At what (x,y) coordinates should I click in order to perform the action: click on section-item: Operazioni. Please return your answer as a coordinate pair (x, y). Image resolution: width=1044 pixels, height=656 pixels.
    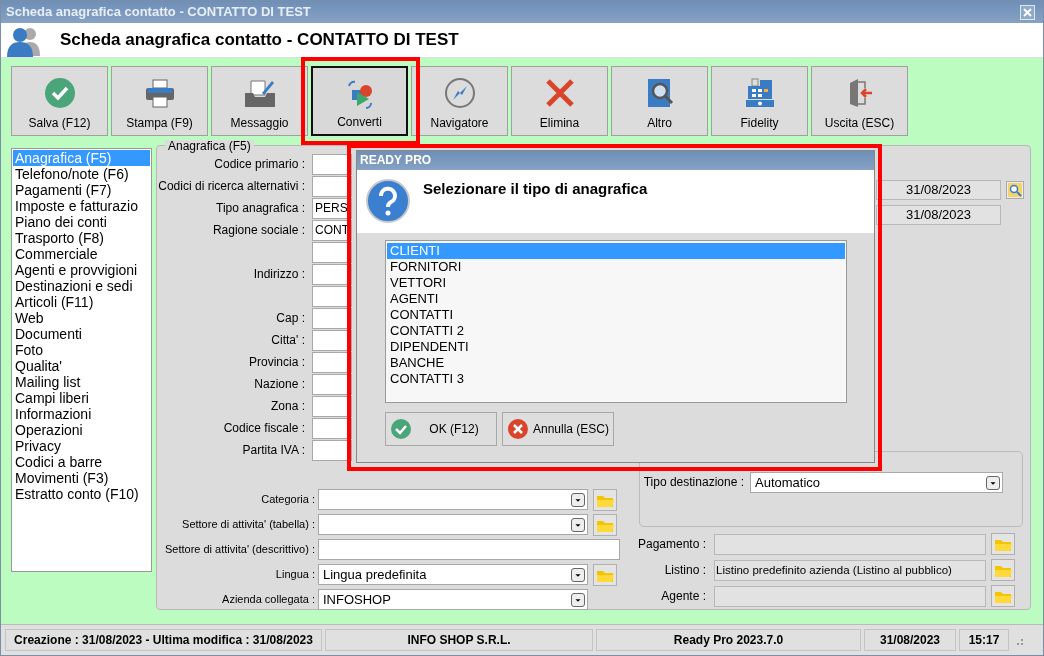
    Looking at the image, I should click on (81, 430).